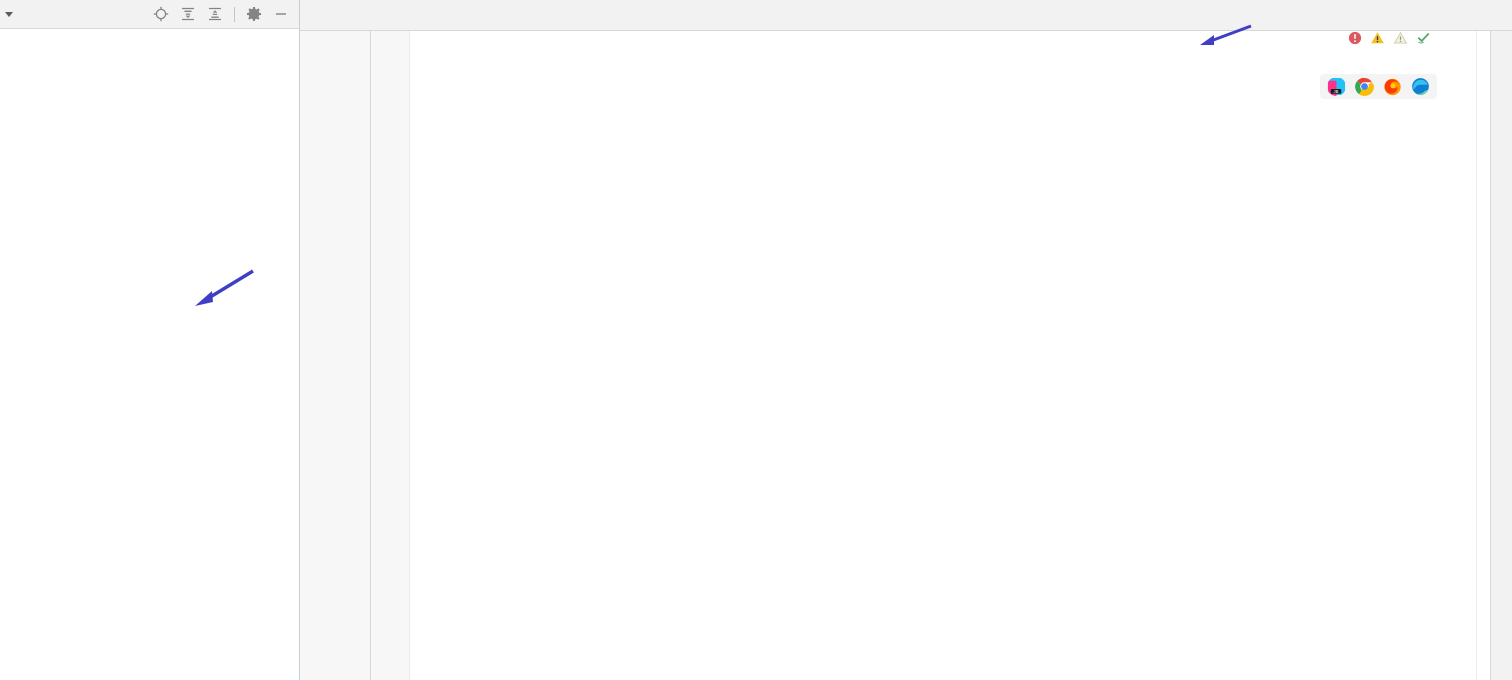 This screenshot has height=680, width=1512. I want to click on svg-text: JB, so click(1335, 91).